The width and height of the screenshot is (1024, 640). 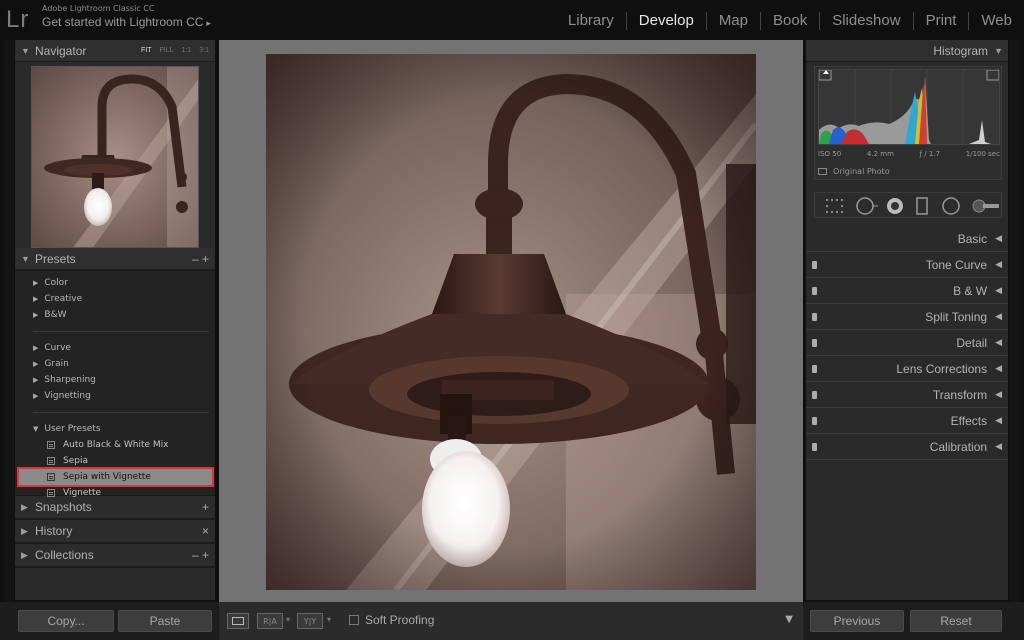 I want to click on histogram-curve, so click(x=909, y=106).